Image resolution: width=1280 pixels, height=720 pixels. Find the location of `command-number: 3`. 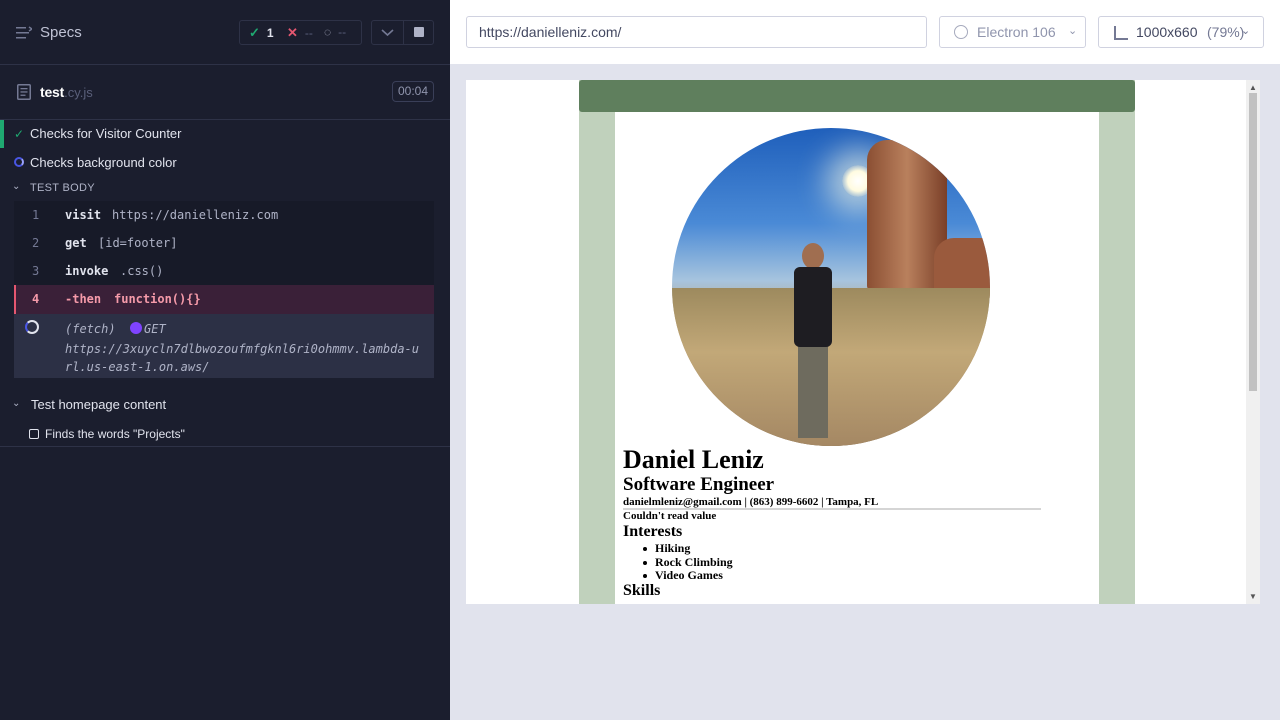

command-number: 3 is located at coordinates (36, 271).